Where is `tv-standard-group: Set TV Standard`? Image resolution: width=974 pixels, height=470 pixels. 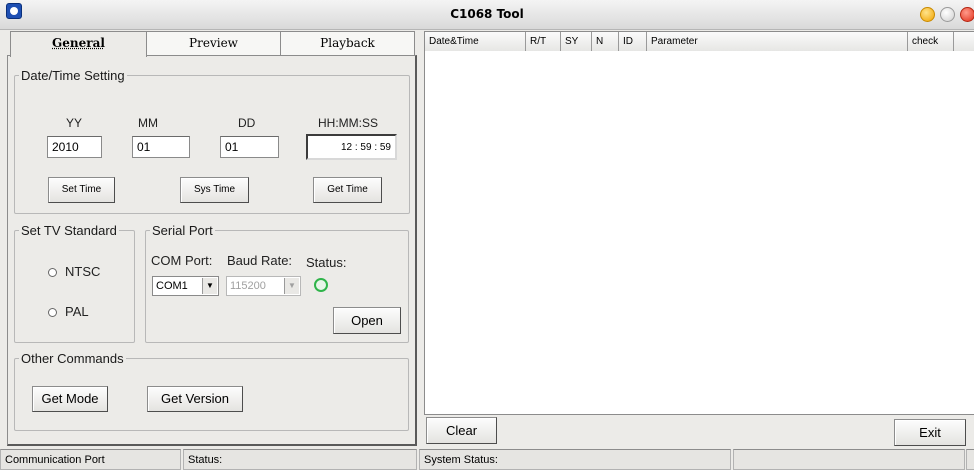 tv-standard-group: Set TV Standard is located at coordinates (74, 283).